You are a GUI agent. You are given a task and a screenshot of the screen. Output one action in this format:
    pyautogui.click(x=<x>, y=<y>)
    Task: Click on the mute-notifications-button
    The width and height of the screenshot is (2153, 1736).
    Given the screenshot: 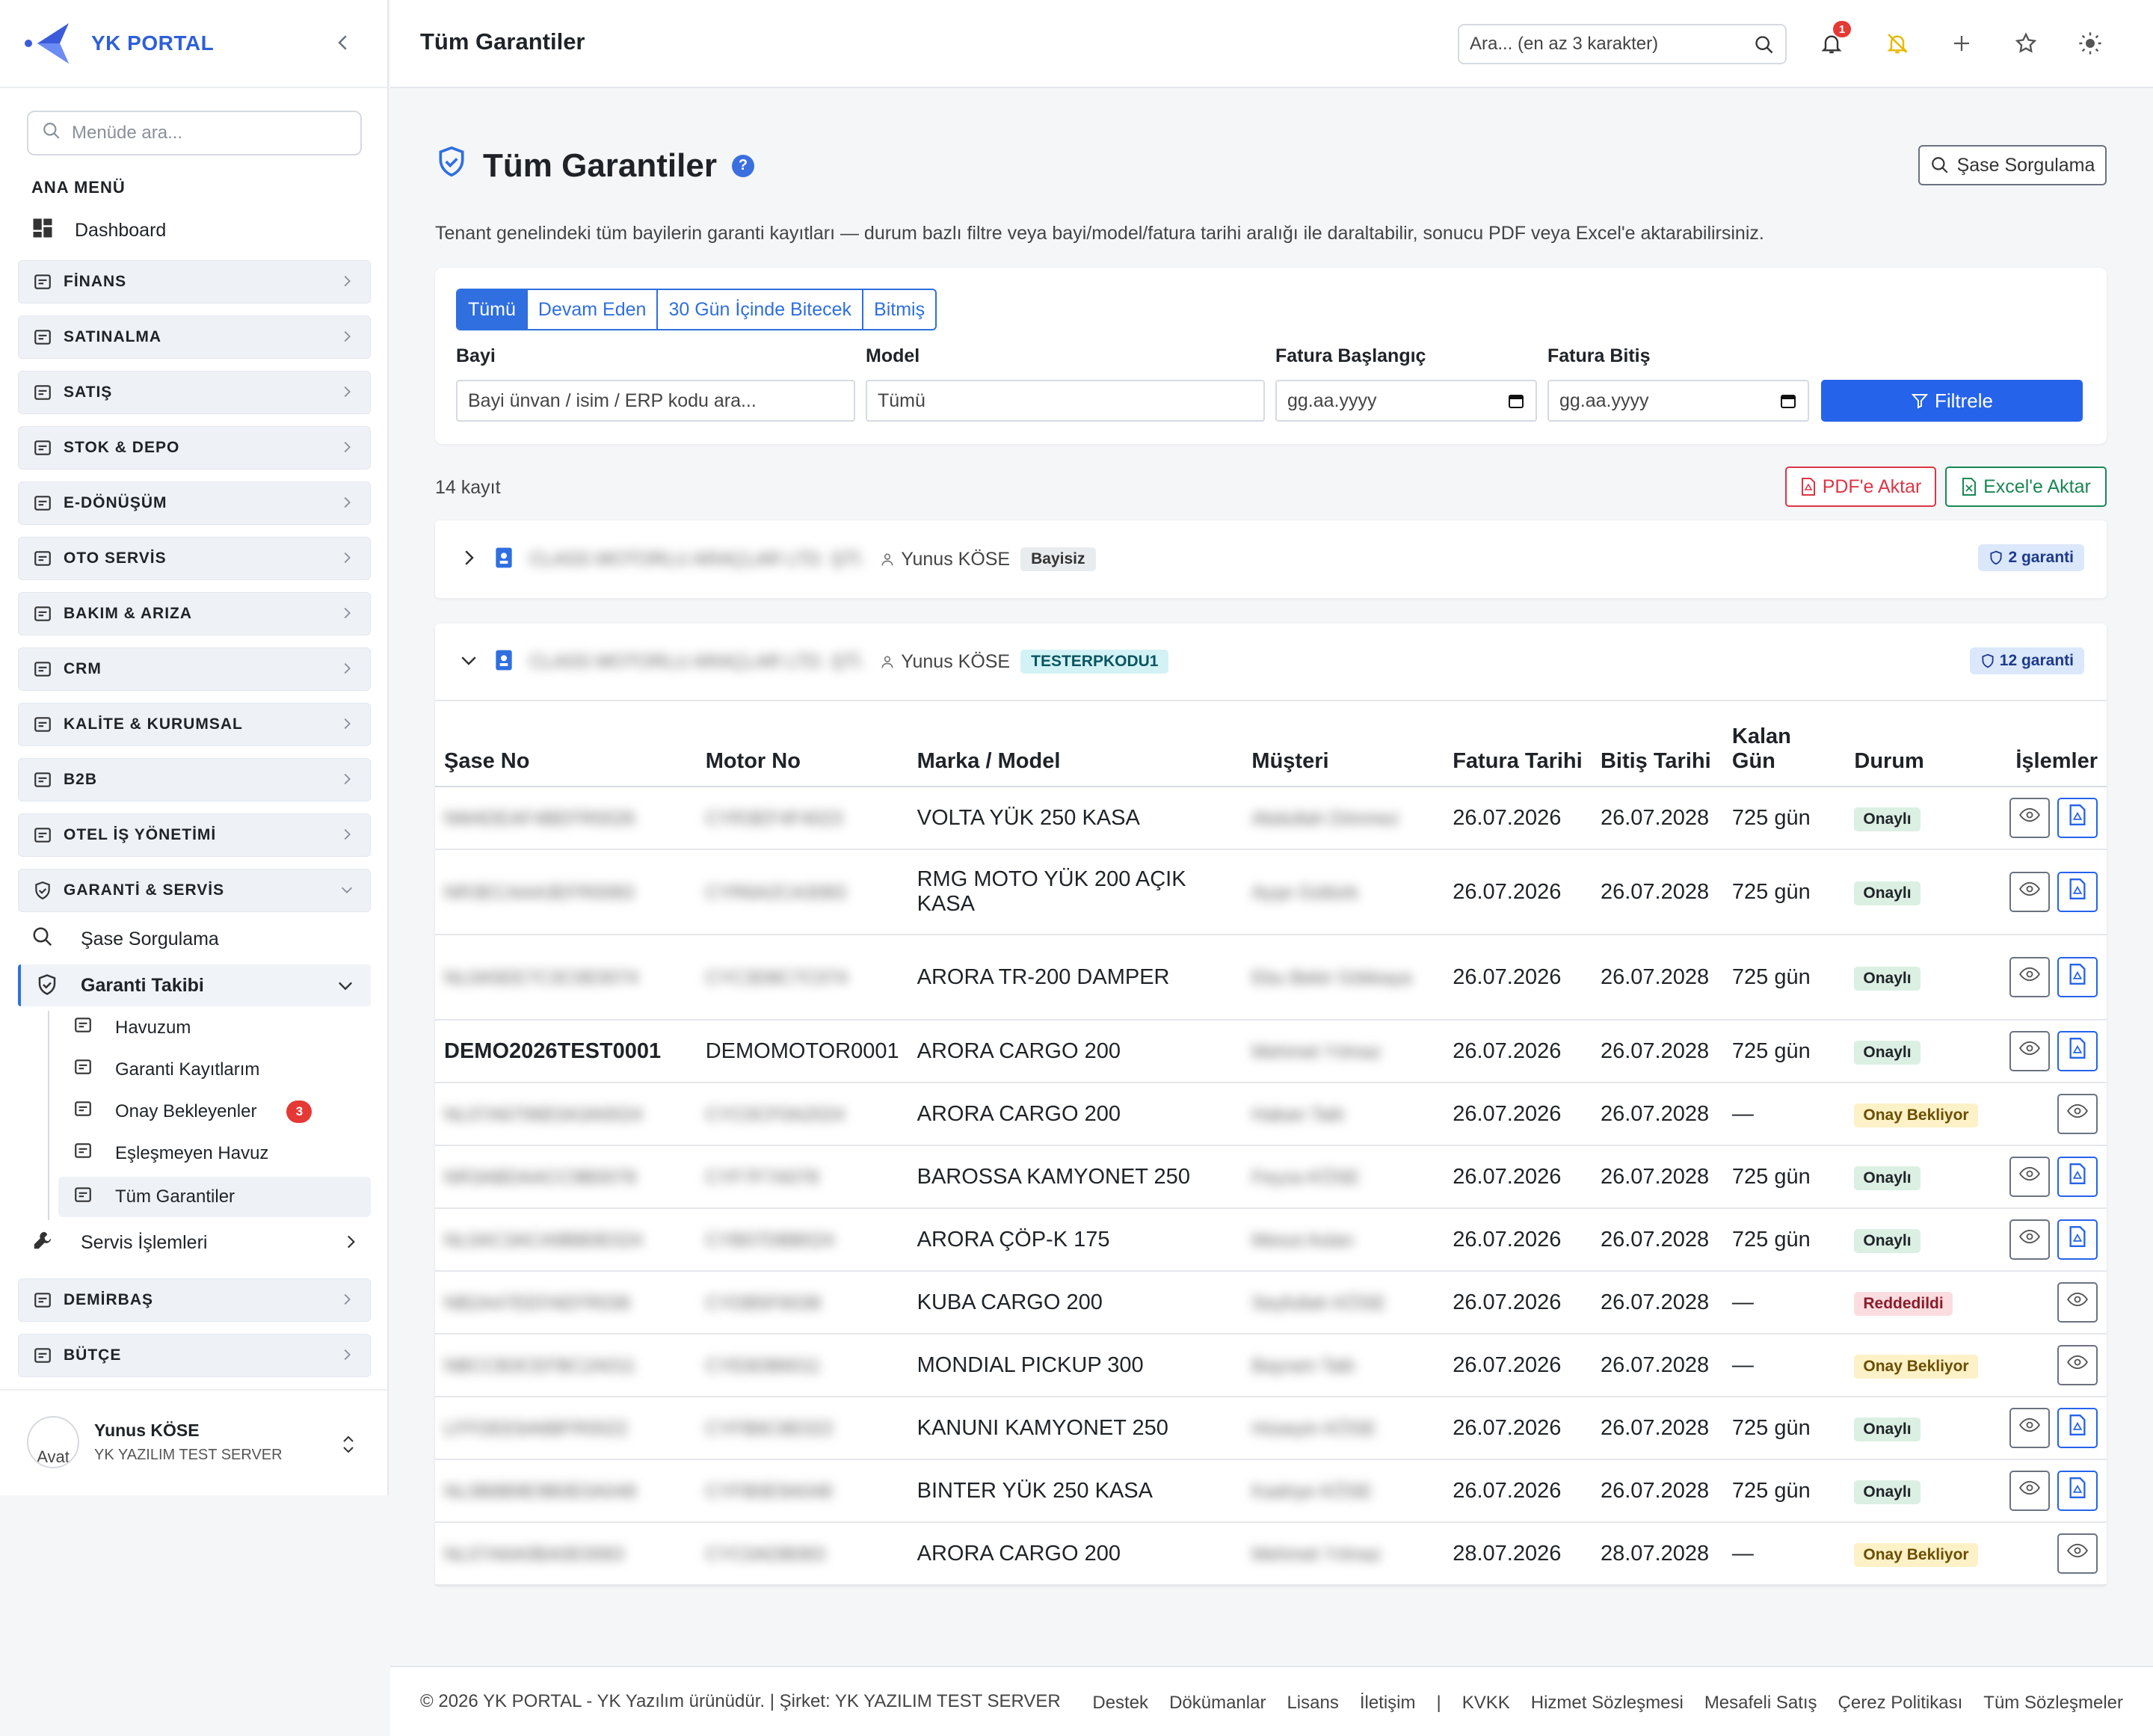 What is the action you would take?
    pyautogui.click(x=1897, y=43)
    